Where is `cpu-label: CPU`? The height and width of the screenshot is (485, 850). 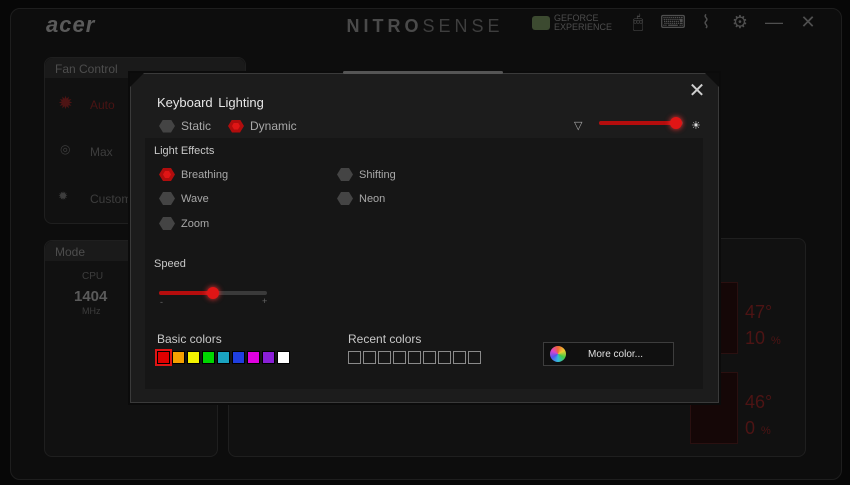
cpu-label: CPU is located at coordinates (93, 276).